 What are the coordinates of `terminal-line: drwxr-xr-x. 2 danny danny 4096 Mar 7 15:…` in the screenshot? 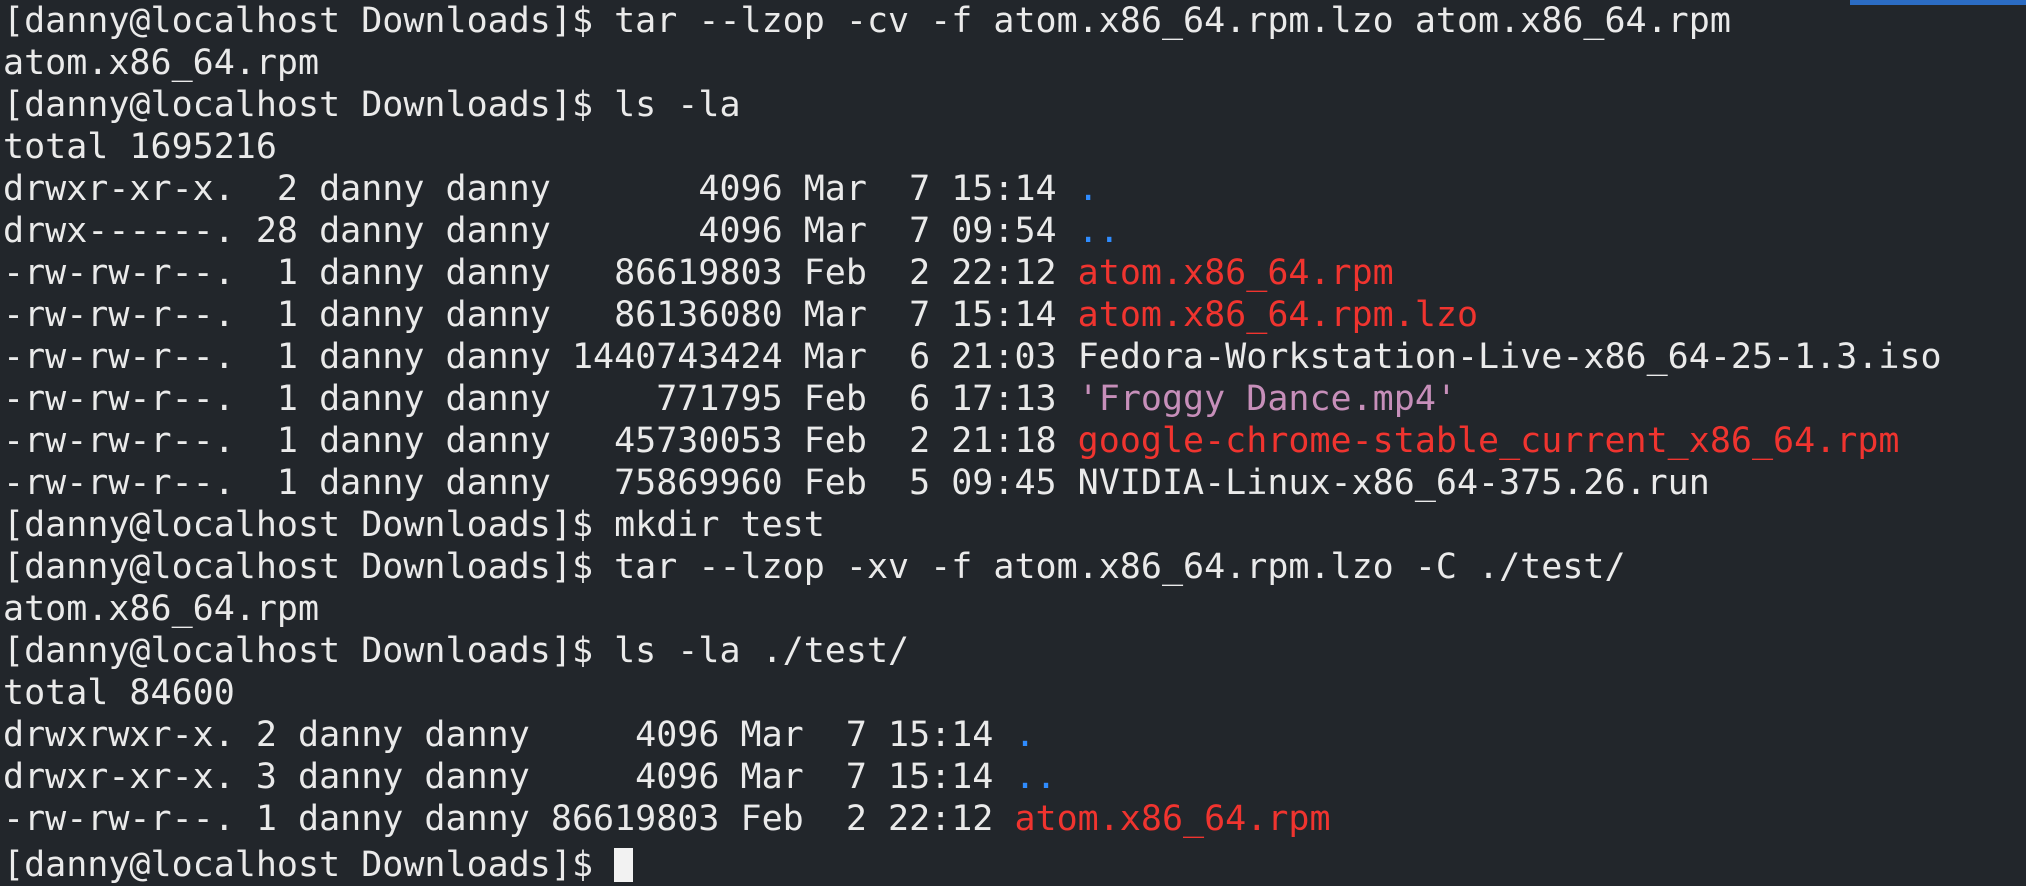 It's located at (1014, 189).